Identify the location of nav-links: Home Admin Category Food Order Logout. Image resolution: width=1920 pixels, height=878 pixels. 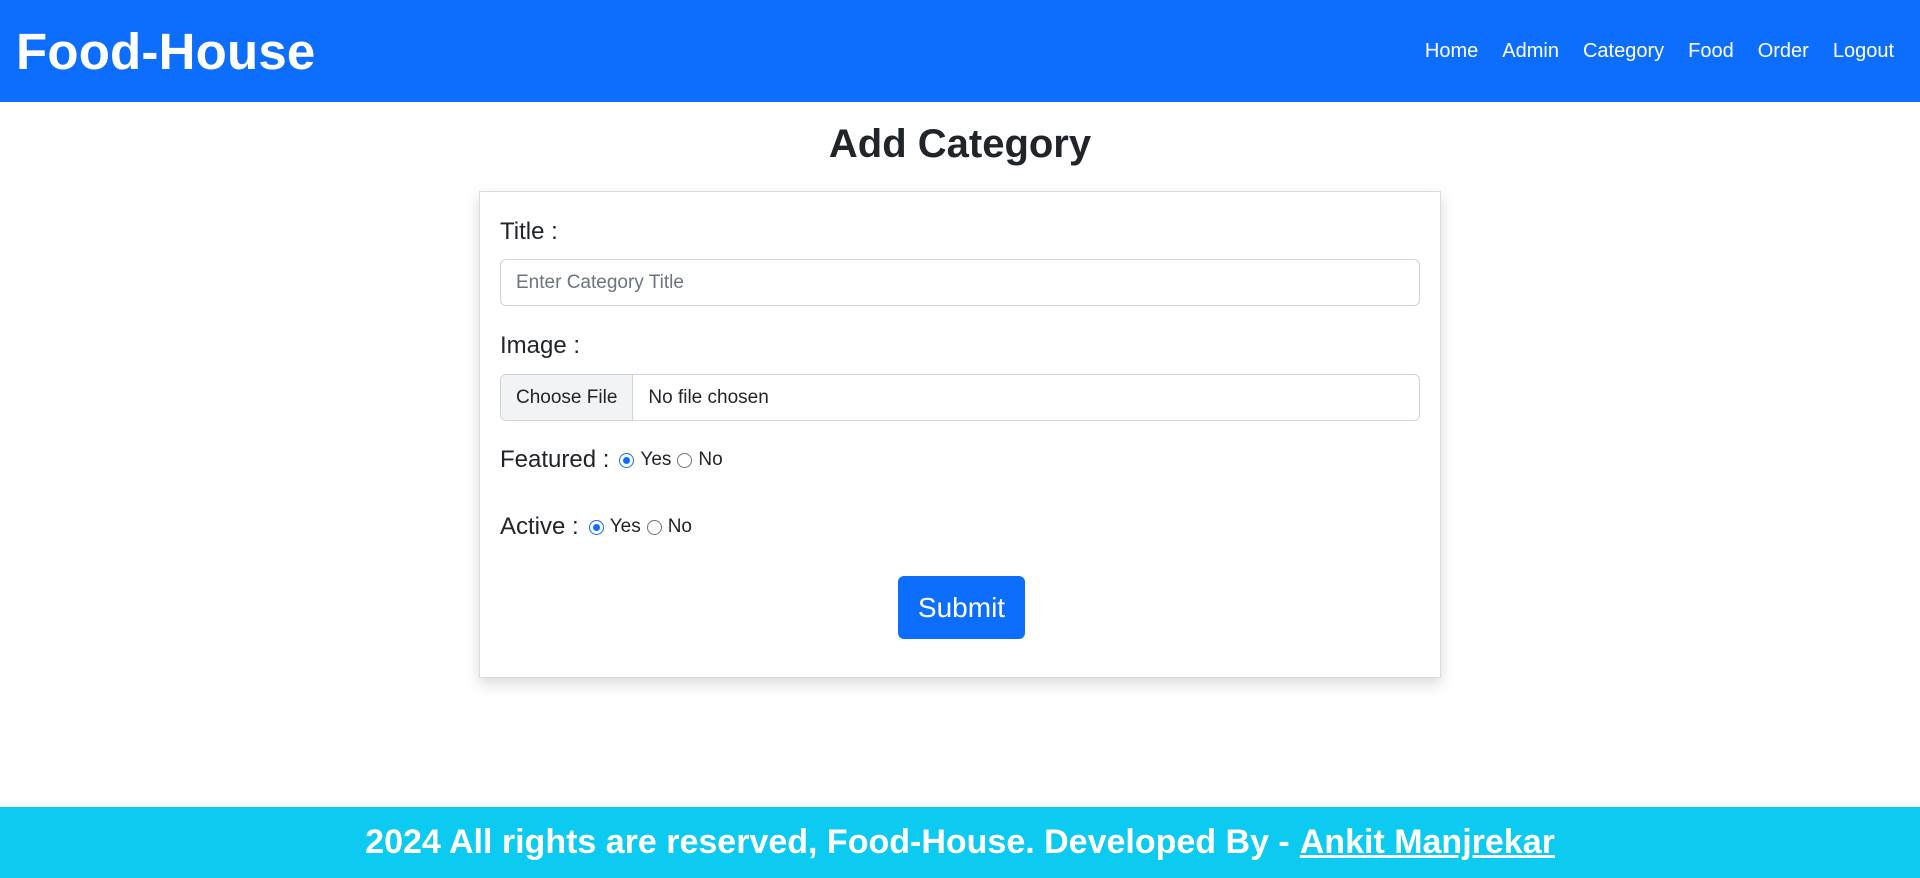
(1658, 51).